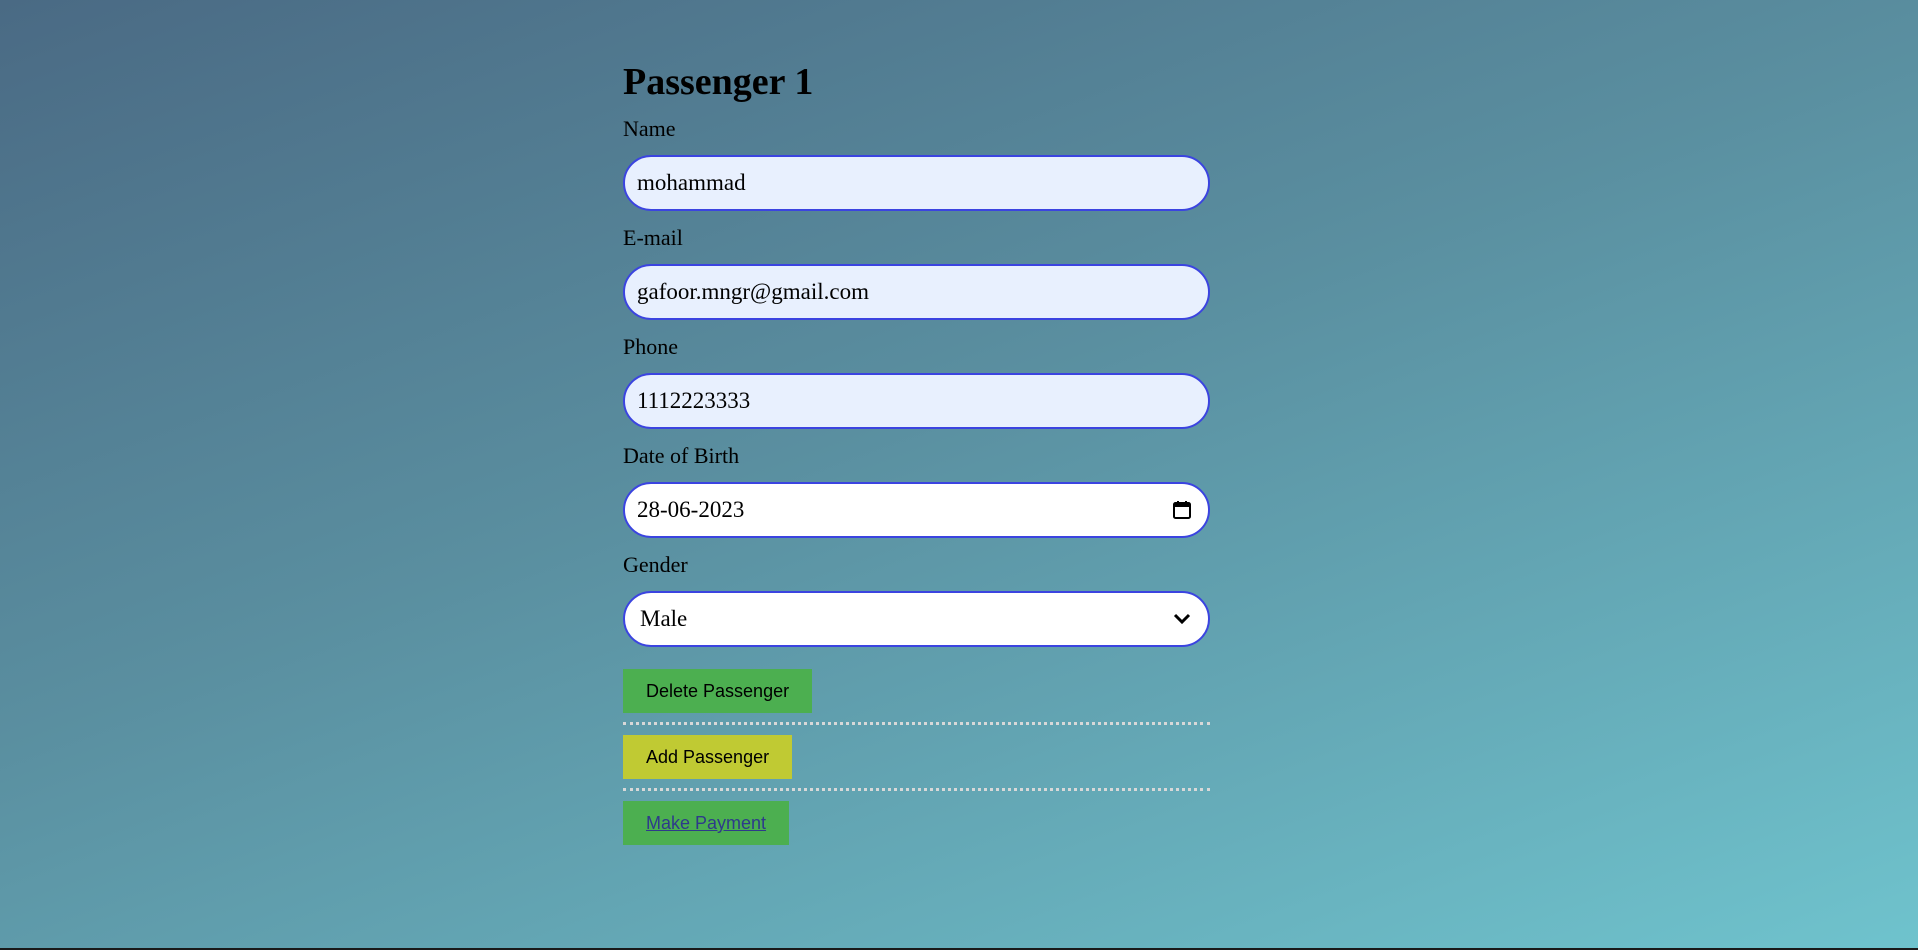 The image size is (1918, 950). I want to click on name-label: Name, so click(649, 128).